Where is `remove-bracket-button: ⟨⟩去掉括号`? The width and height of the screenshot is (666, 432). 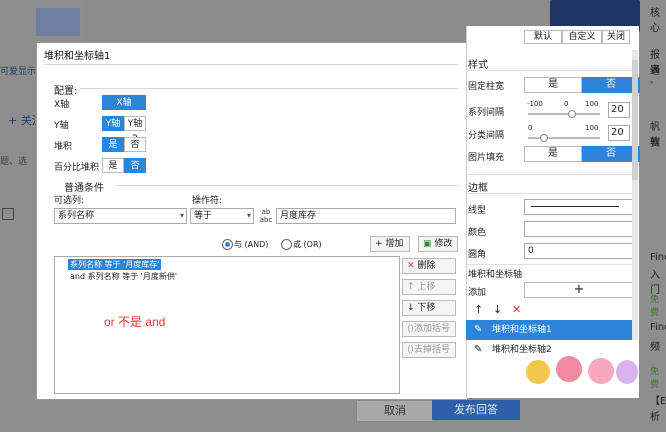
remove-bracket-button: ⟨⟩去掉括号 is located at coordinates (429, 350).